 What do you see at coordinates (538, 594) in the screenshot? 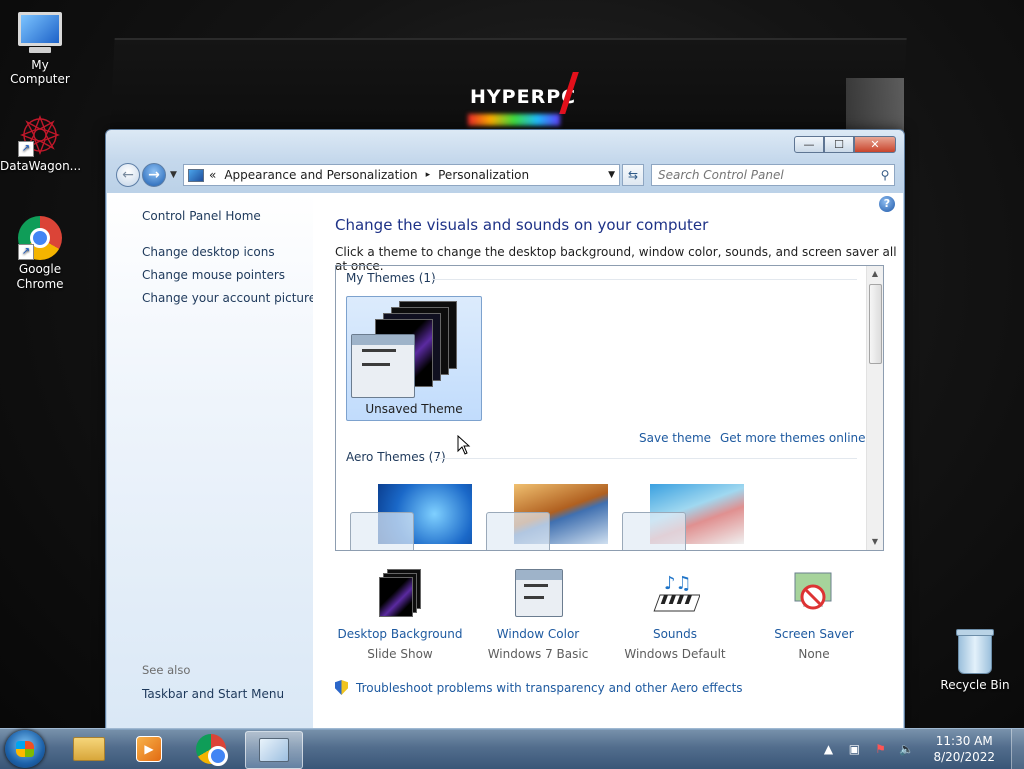
I see `window-color-icon` at bounding box center [538, 594].